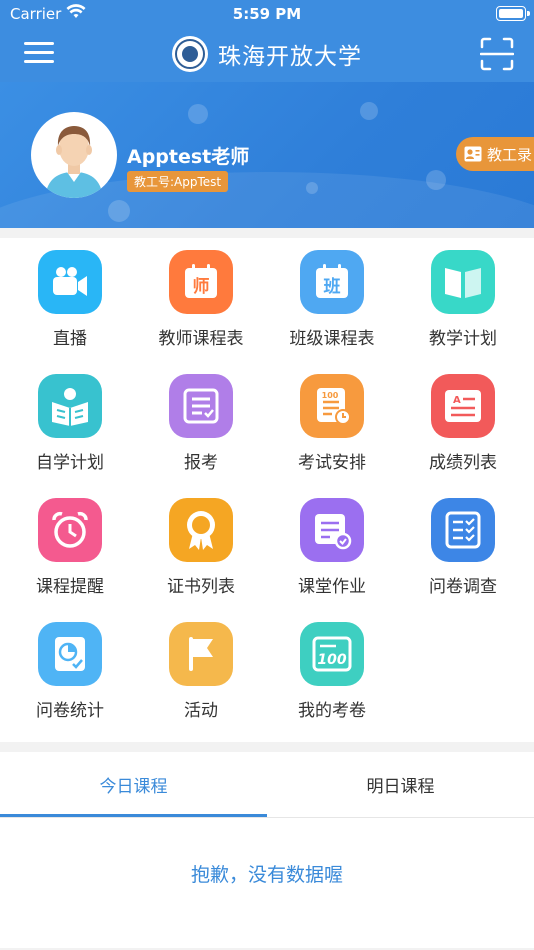  I want to click on status-bar: Carrier 5:59 PM, so click(267, 14).